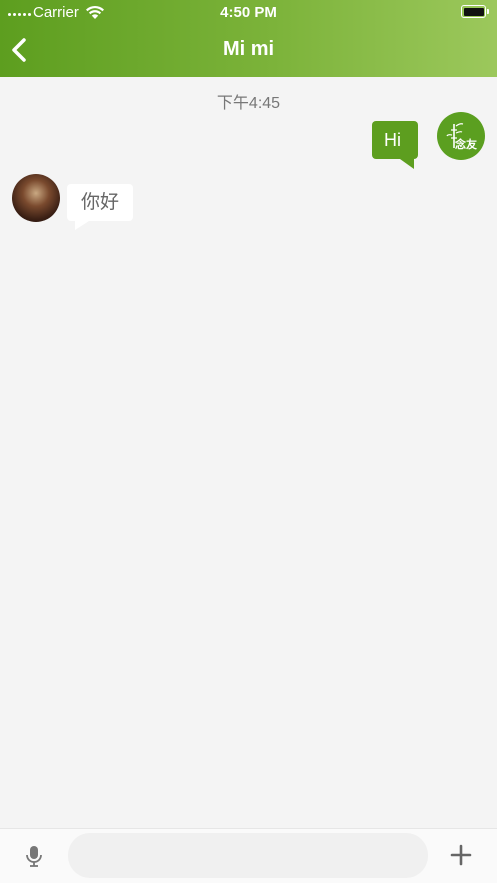 The height and width of the screenshot is (883, 497). I want to click on message-timestamp: 下午4:45, so click(248, 103).